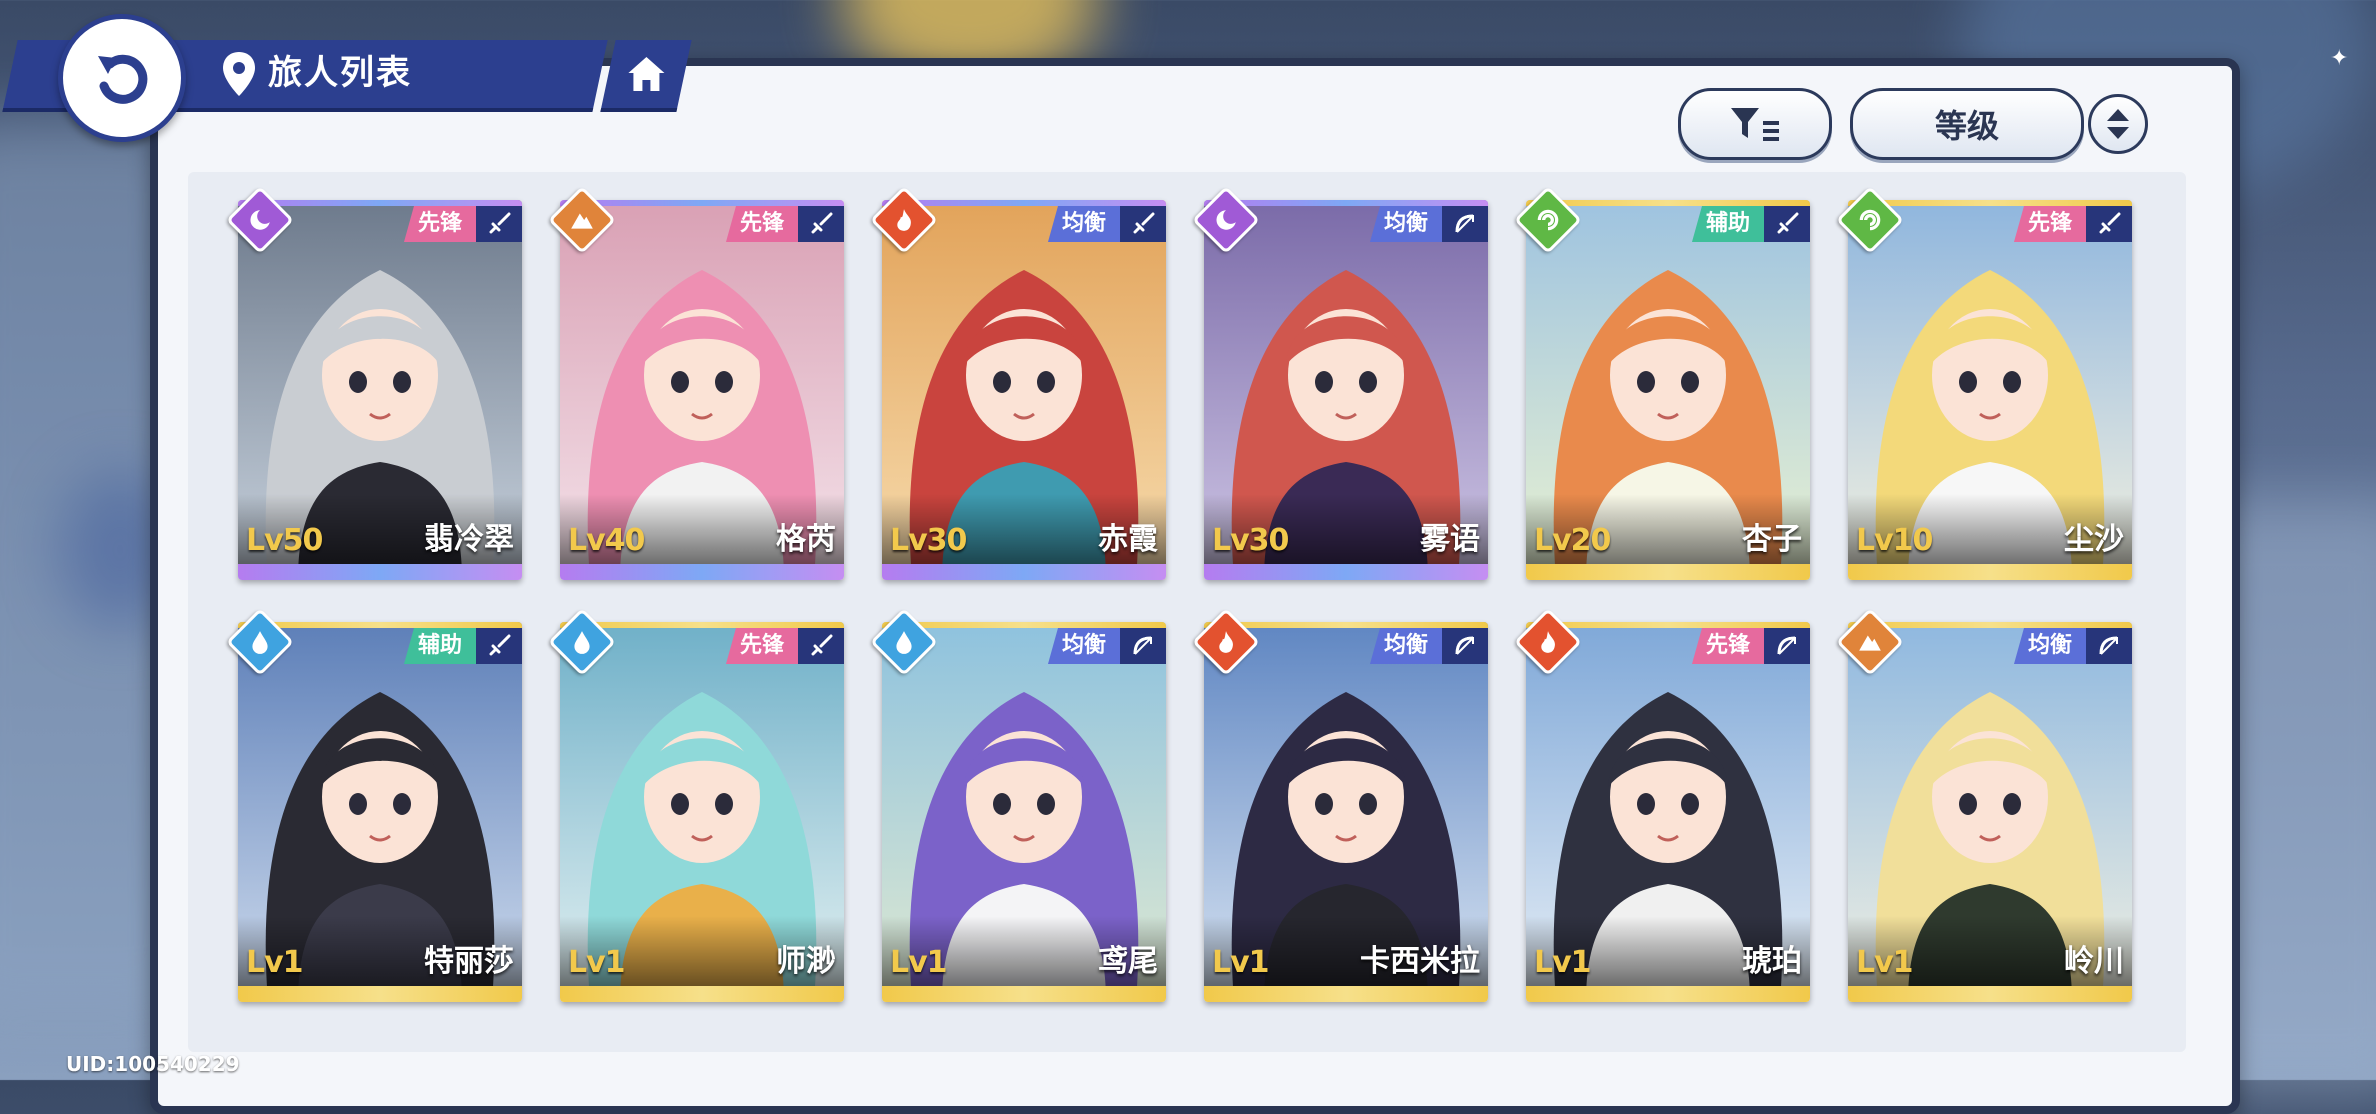 The height and width of the screenshot is (1114, 2376). What do you see at coordinates (1024, 812) in the screenshot?
I see `character-card: 均衡 Lv1 鸢尾` at bounding box center [1024, 812].